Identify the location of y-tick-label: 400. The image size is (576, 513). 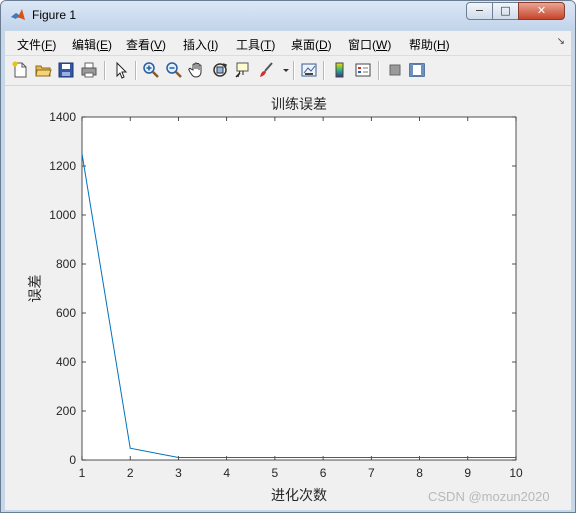
(66, 362).